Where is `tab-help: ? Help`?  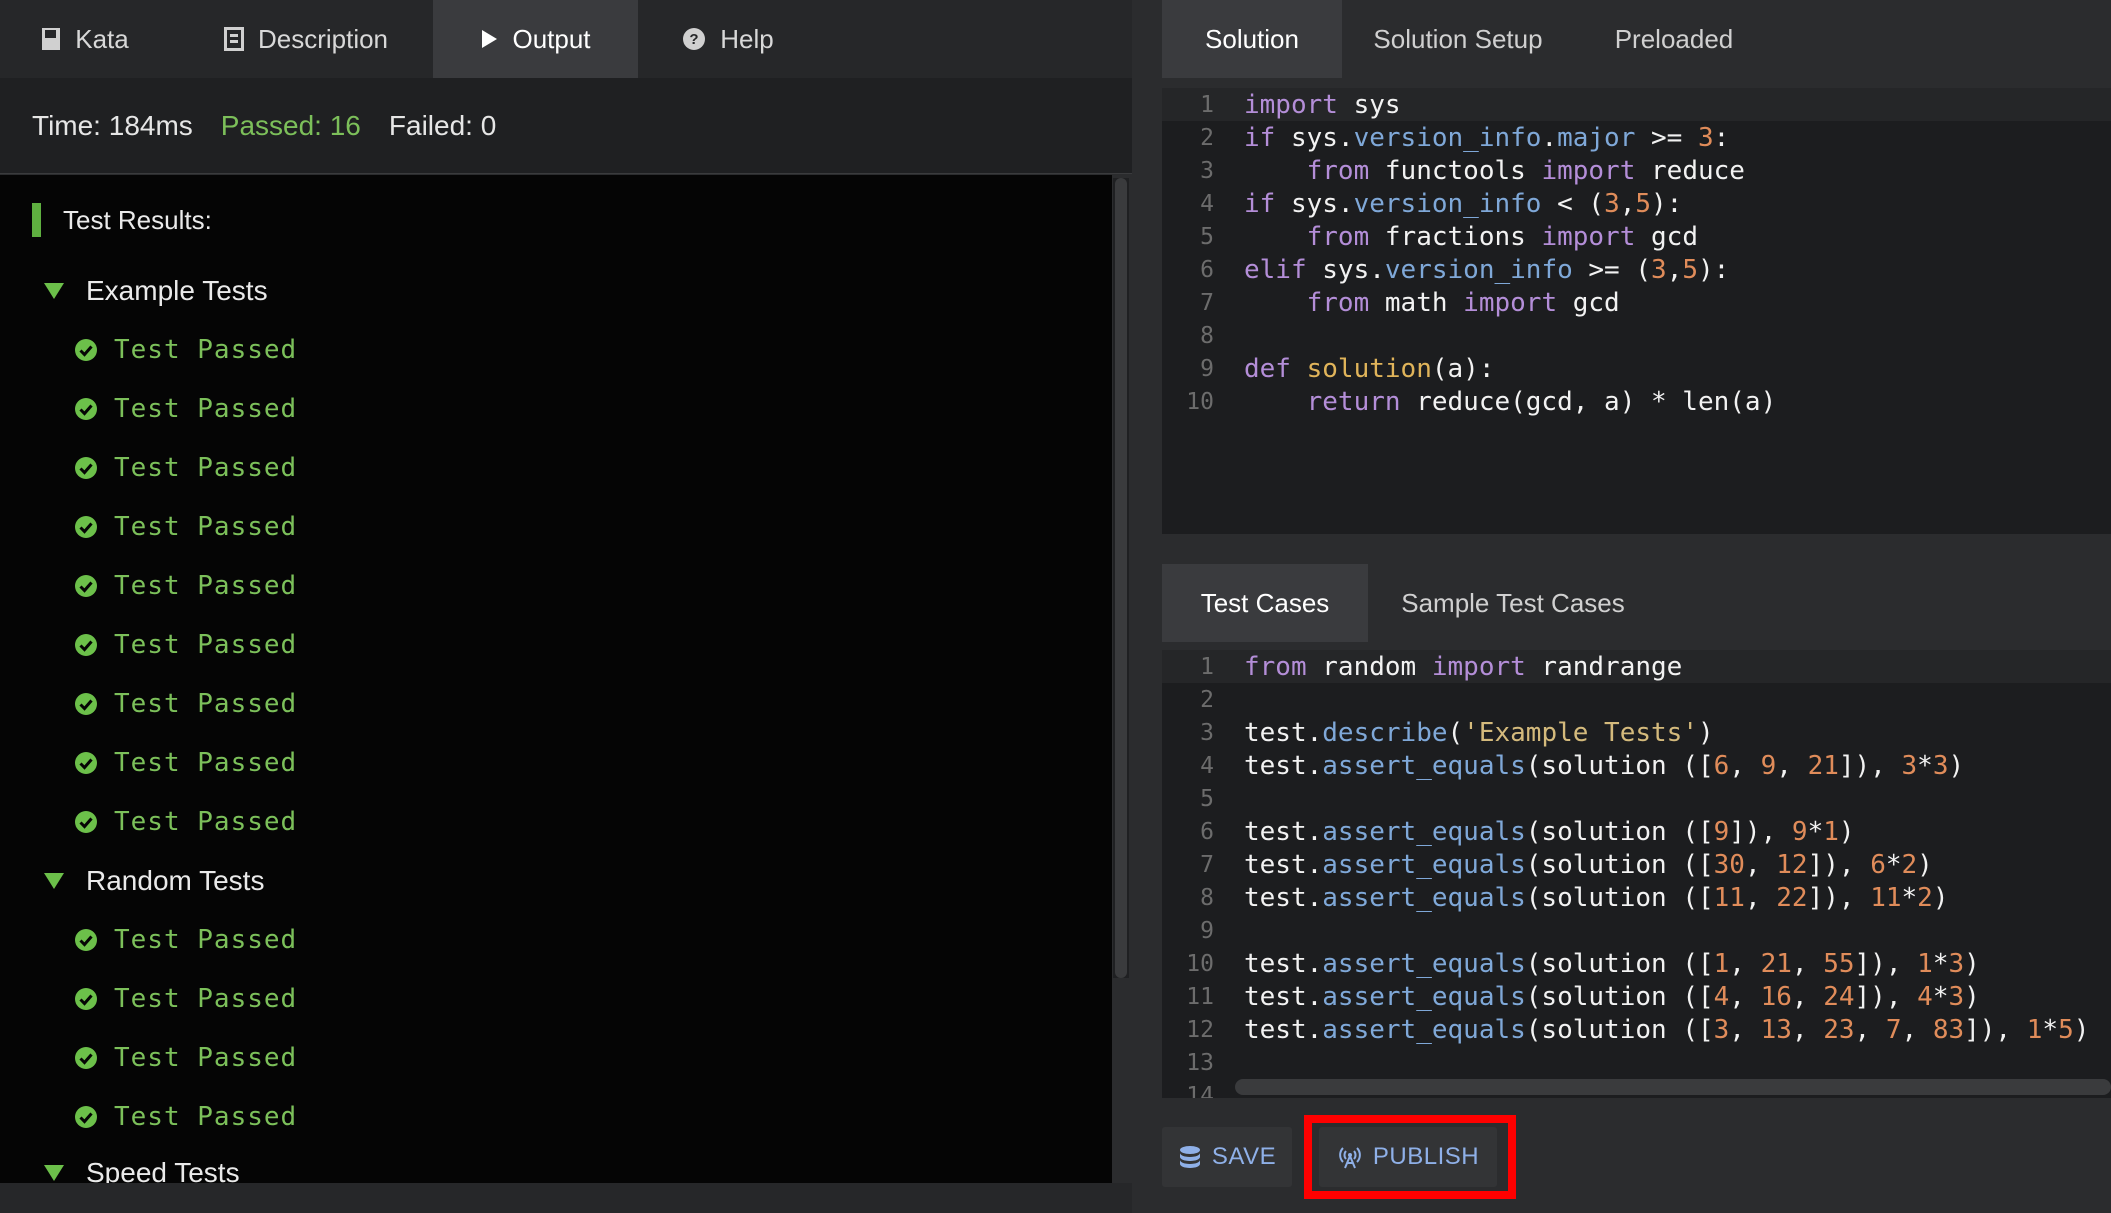 tab-help: ? Help is located at coordinates (728, 39).